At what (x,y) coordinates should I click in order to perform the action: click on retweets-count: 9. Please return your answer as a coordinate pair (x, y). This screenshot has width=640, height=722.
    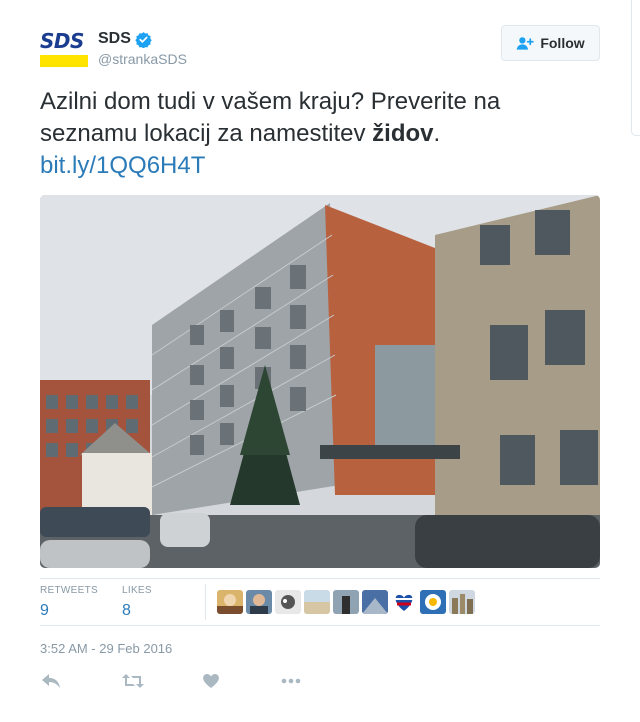
    Looking at the image, I should click on (44, 610).